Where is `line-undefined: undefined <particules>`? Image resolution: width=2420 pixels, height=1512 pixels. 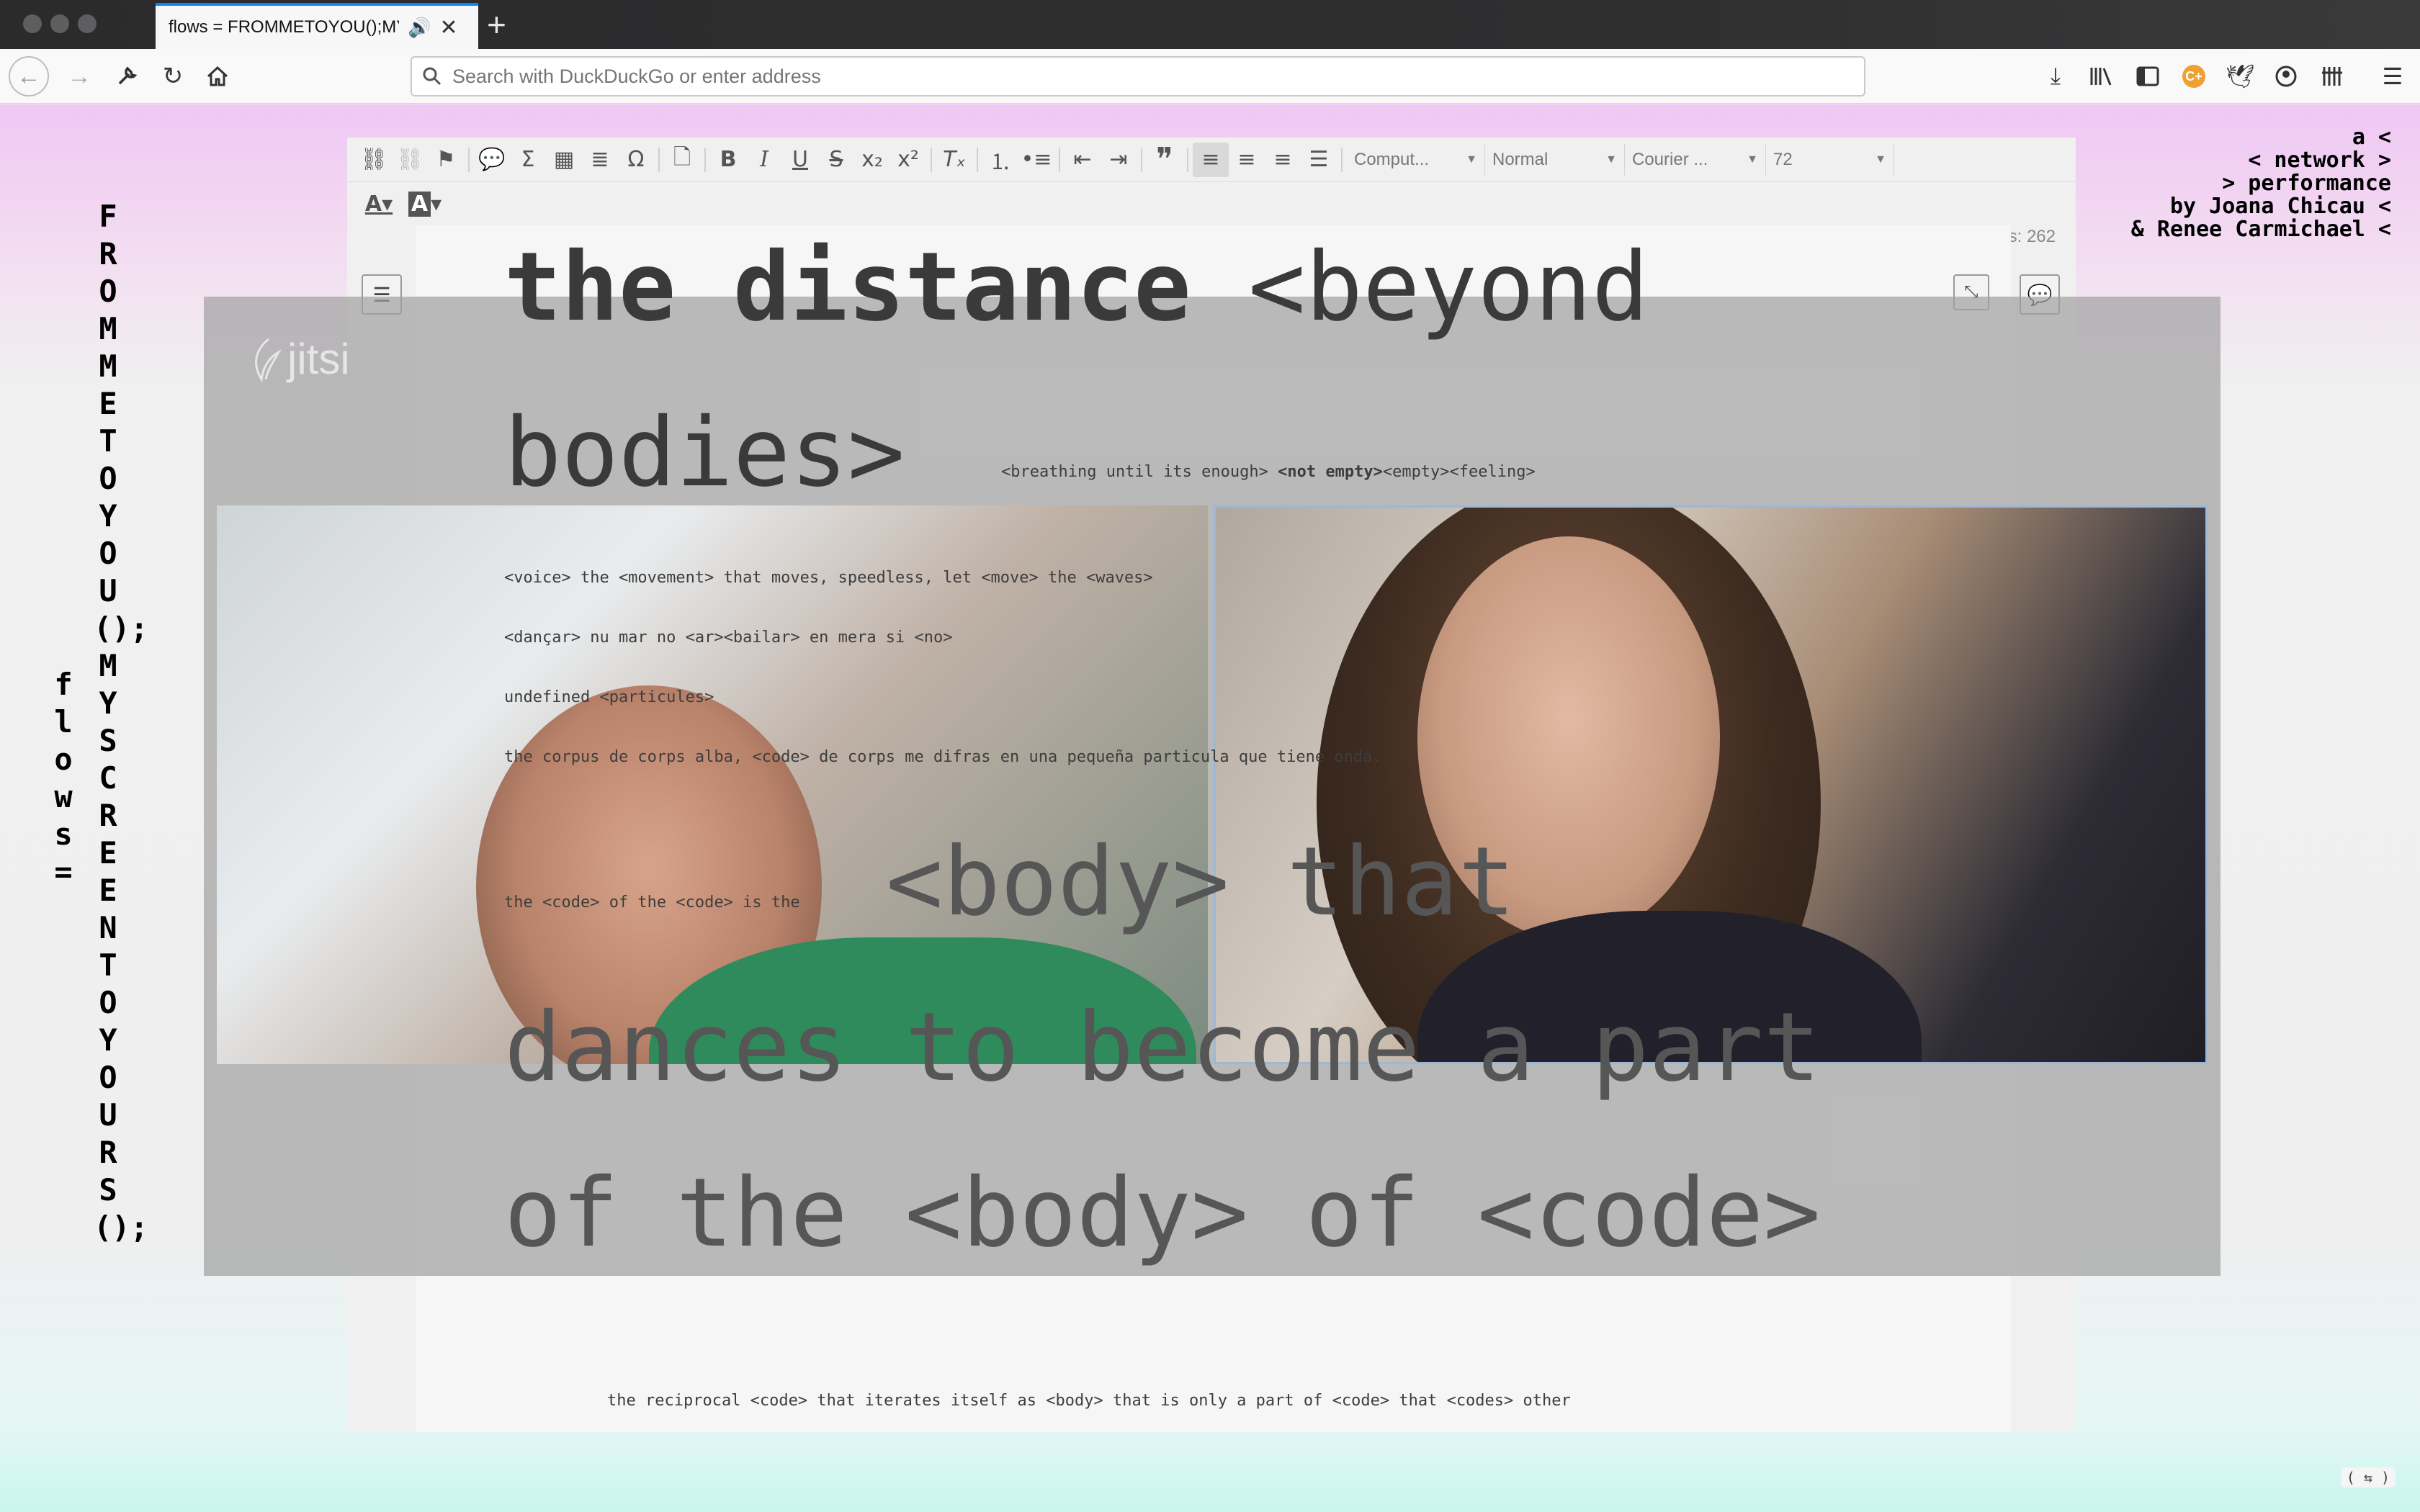
line-undefined: undefined <particules> is located at coordinates (609, 697).